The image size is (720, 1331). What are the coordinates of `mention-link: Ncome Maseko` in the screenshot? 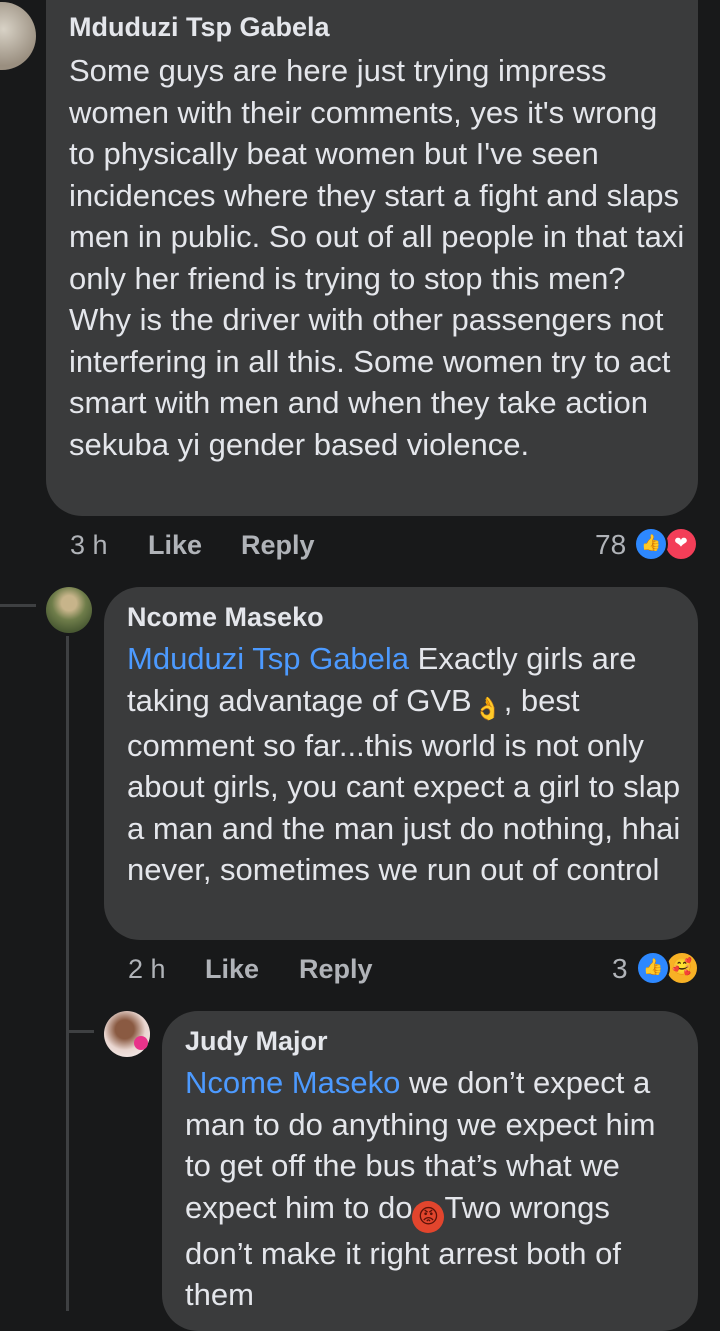 It's located at (292, 1082).